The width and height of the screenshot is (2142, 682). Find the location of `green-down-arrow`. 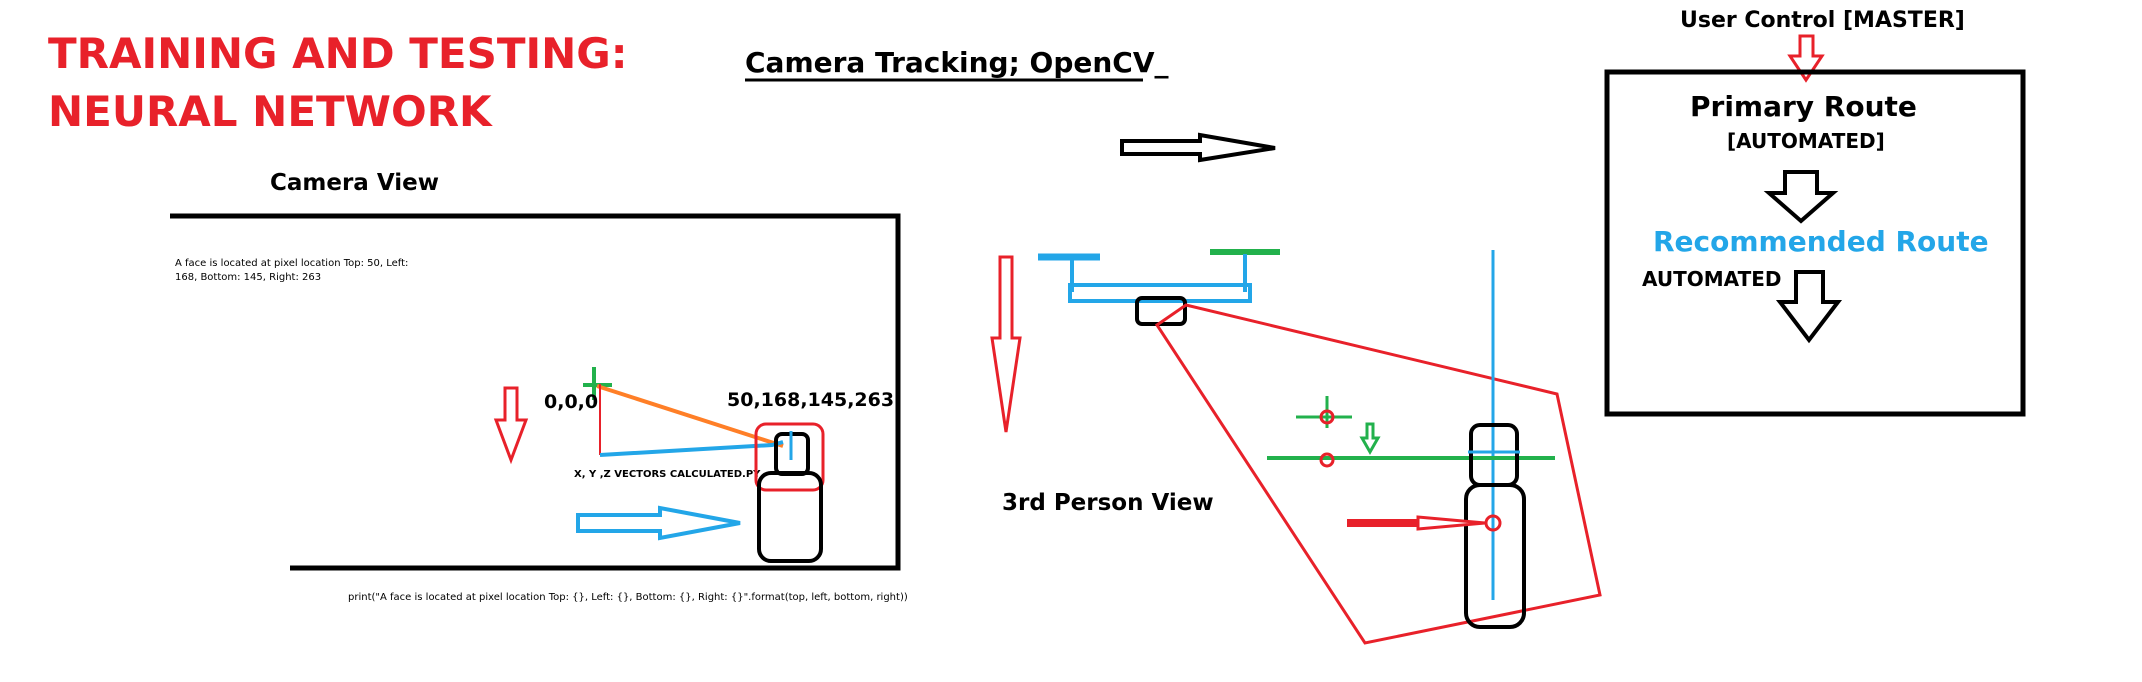

green-down-arrow is located at coordinates (1370, 439).